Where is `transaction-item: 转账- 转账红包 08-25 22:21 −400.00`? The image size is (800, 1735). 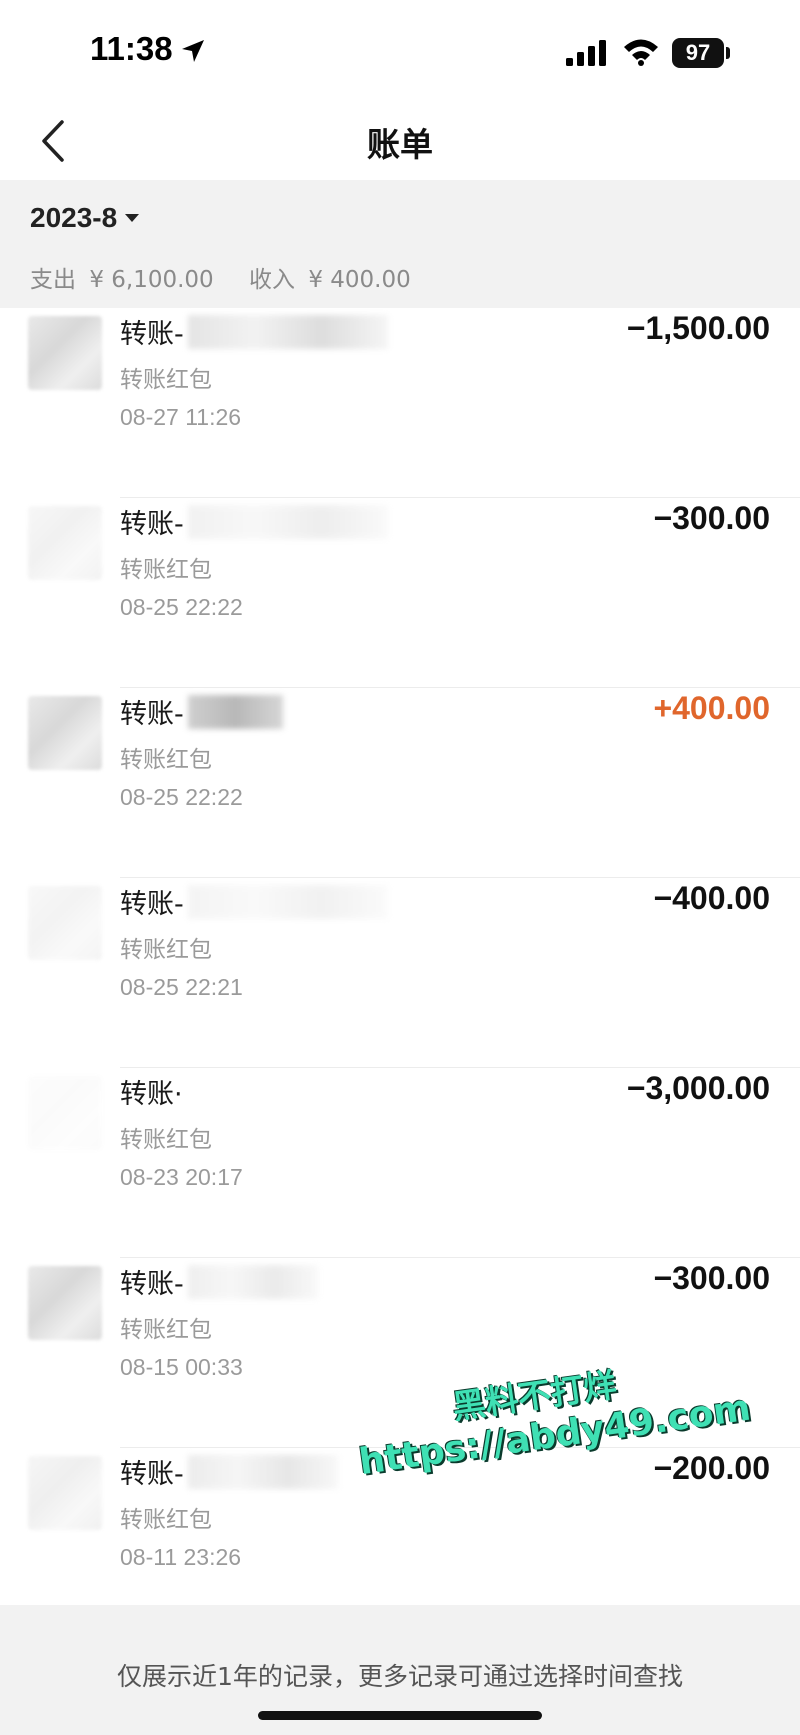 transaction-item: 转账- 转账红包 08-25 22:21 −400.00 is located at coordinates (400, 973).